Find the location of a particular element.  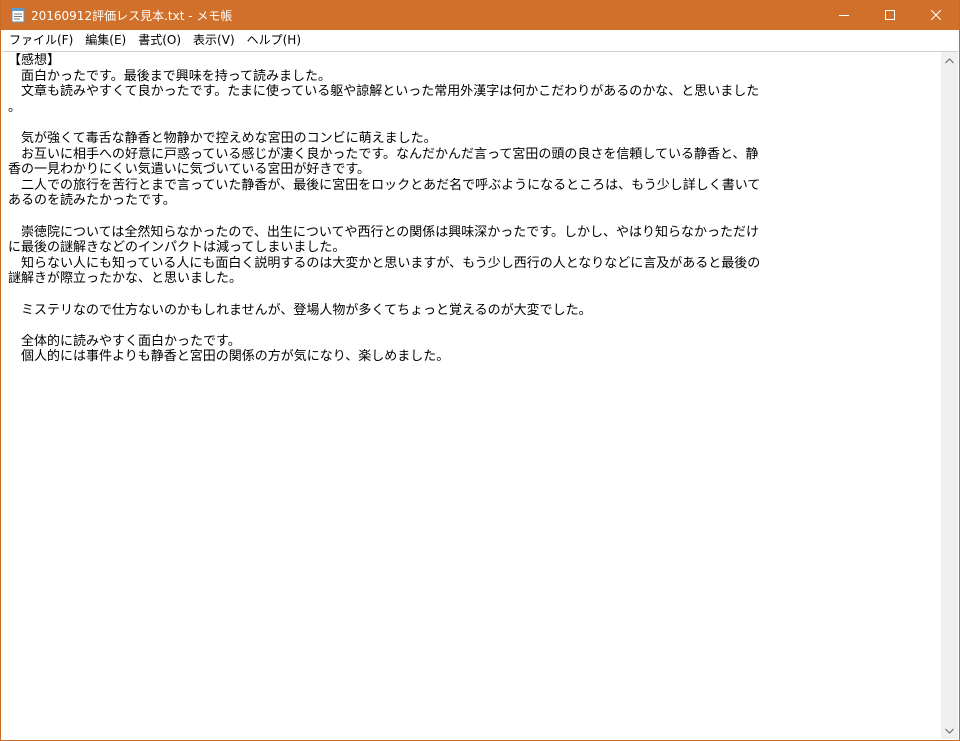

menu-view: 表示(V) is located at coordinates (214, 40).